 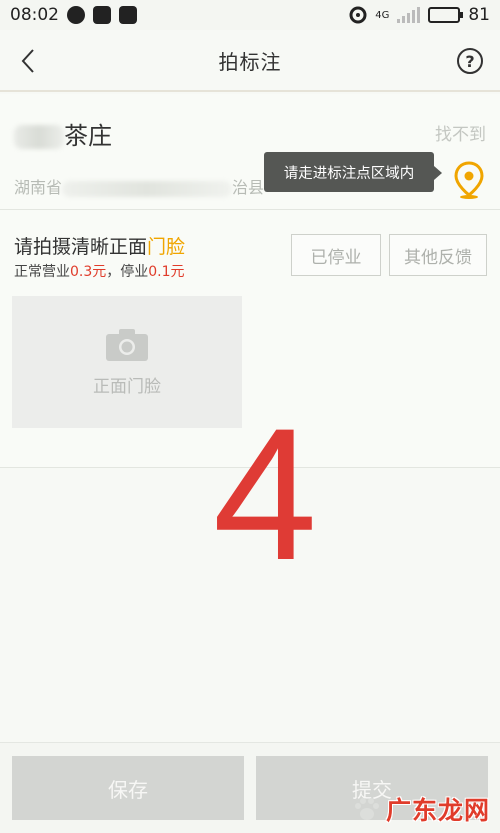 I want to click on page-title: 拍标注, so click(x=250, y=61).